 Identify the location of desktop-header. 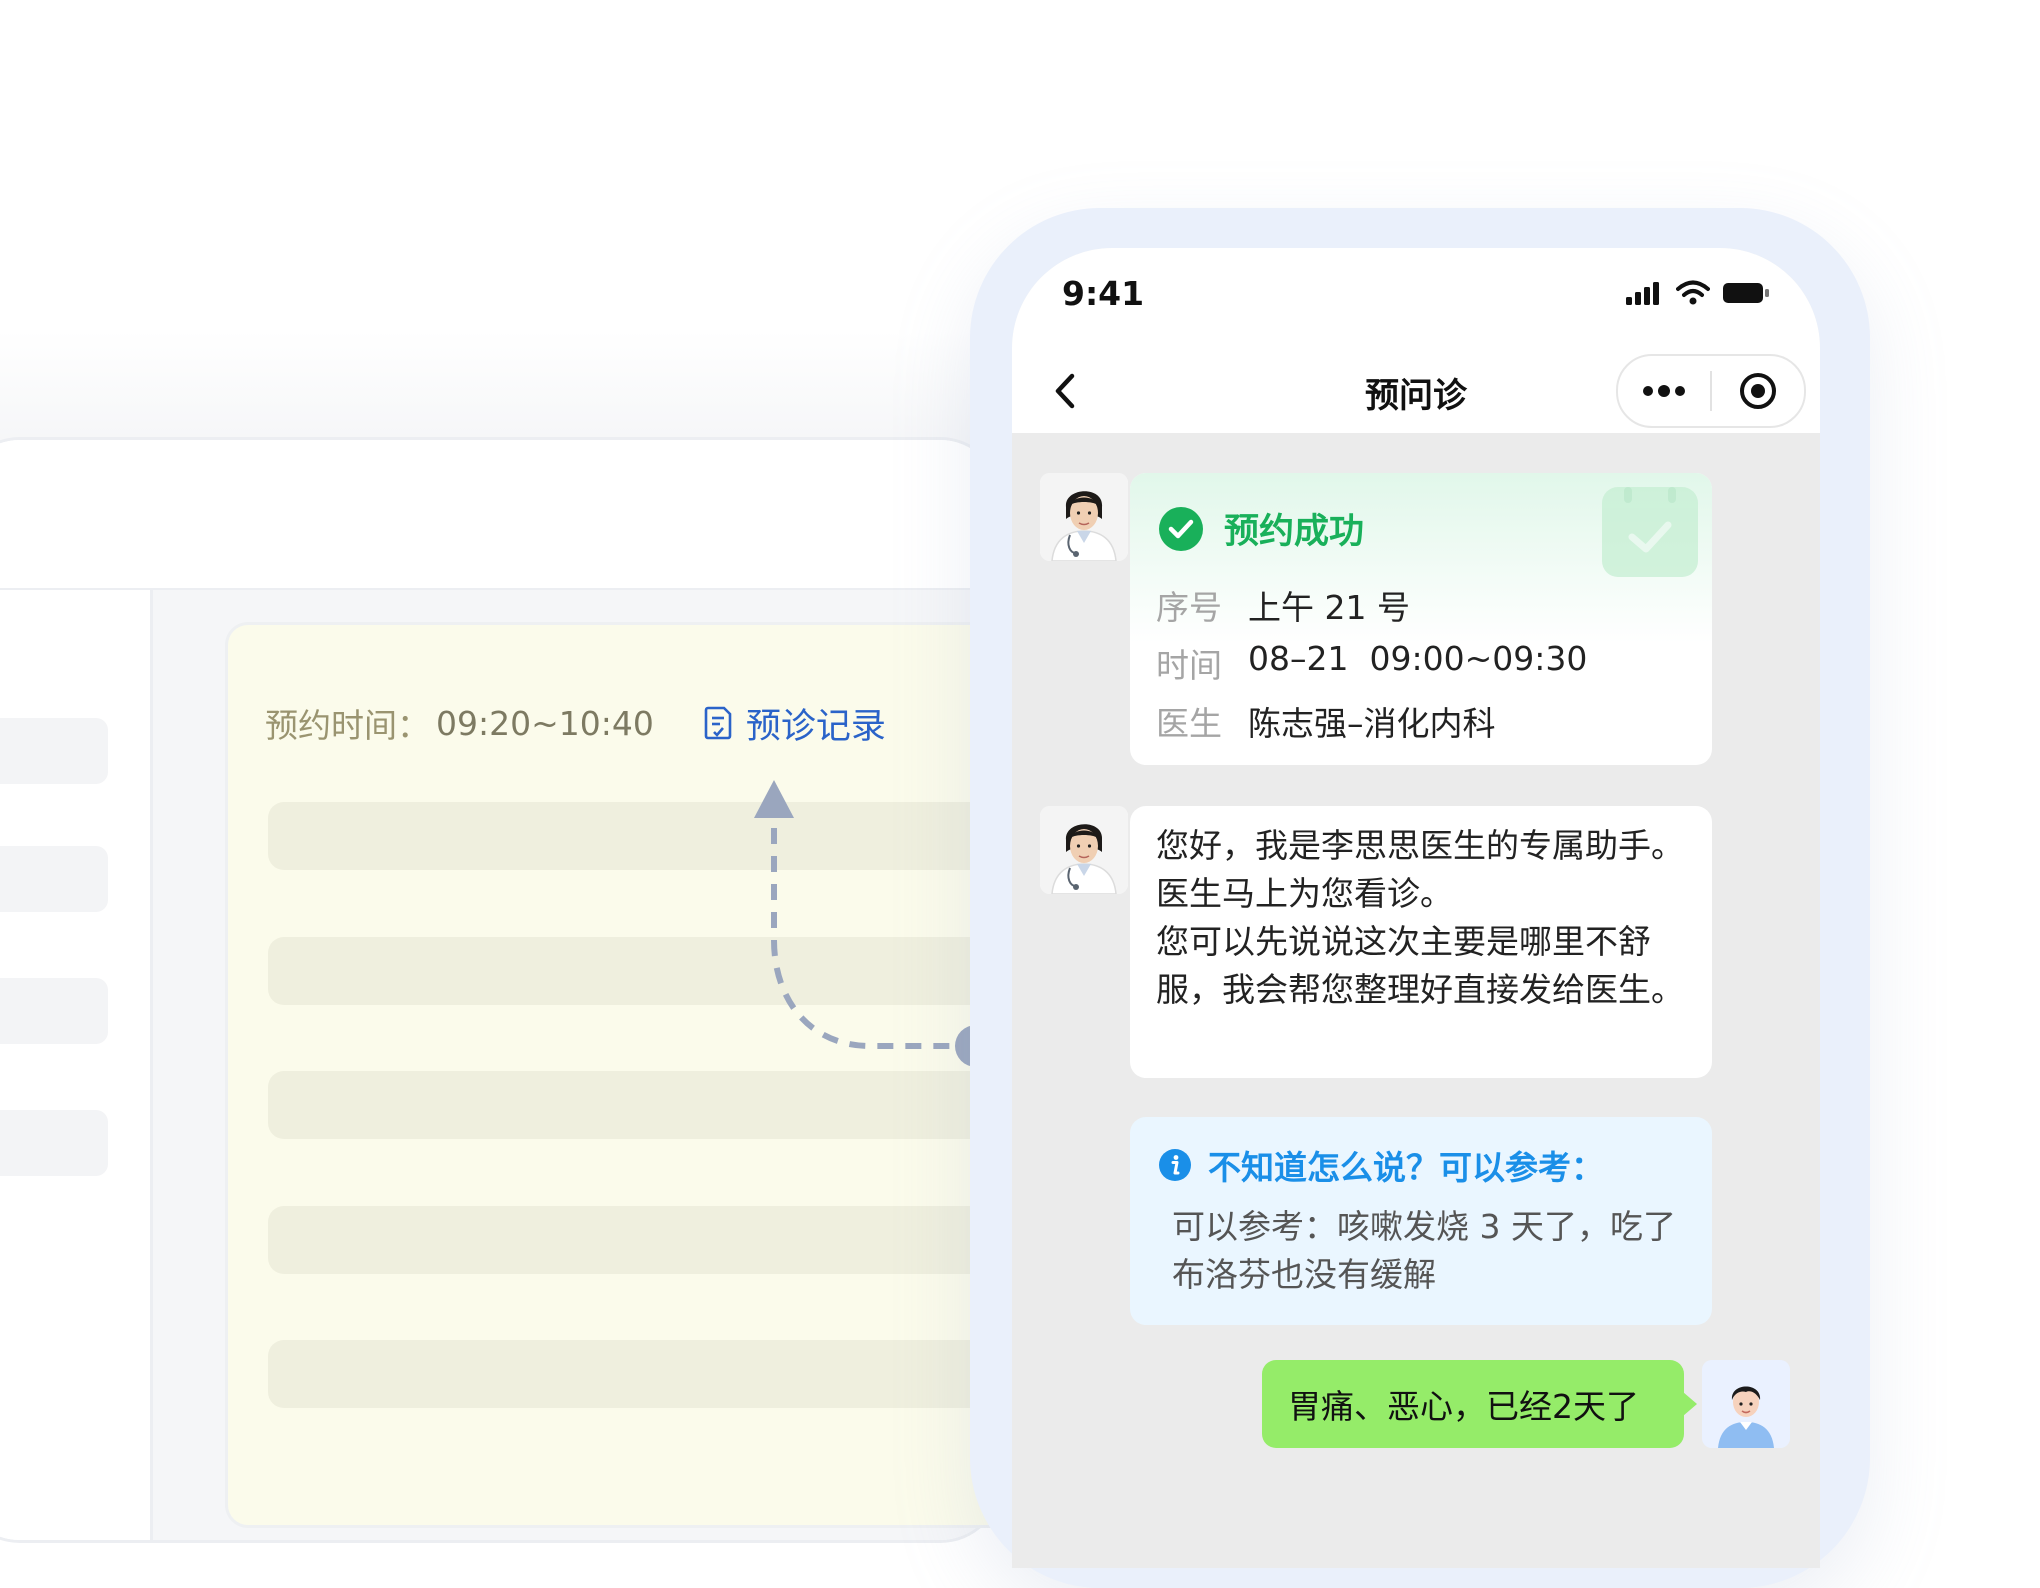
(500, 515).